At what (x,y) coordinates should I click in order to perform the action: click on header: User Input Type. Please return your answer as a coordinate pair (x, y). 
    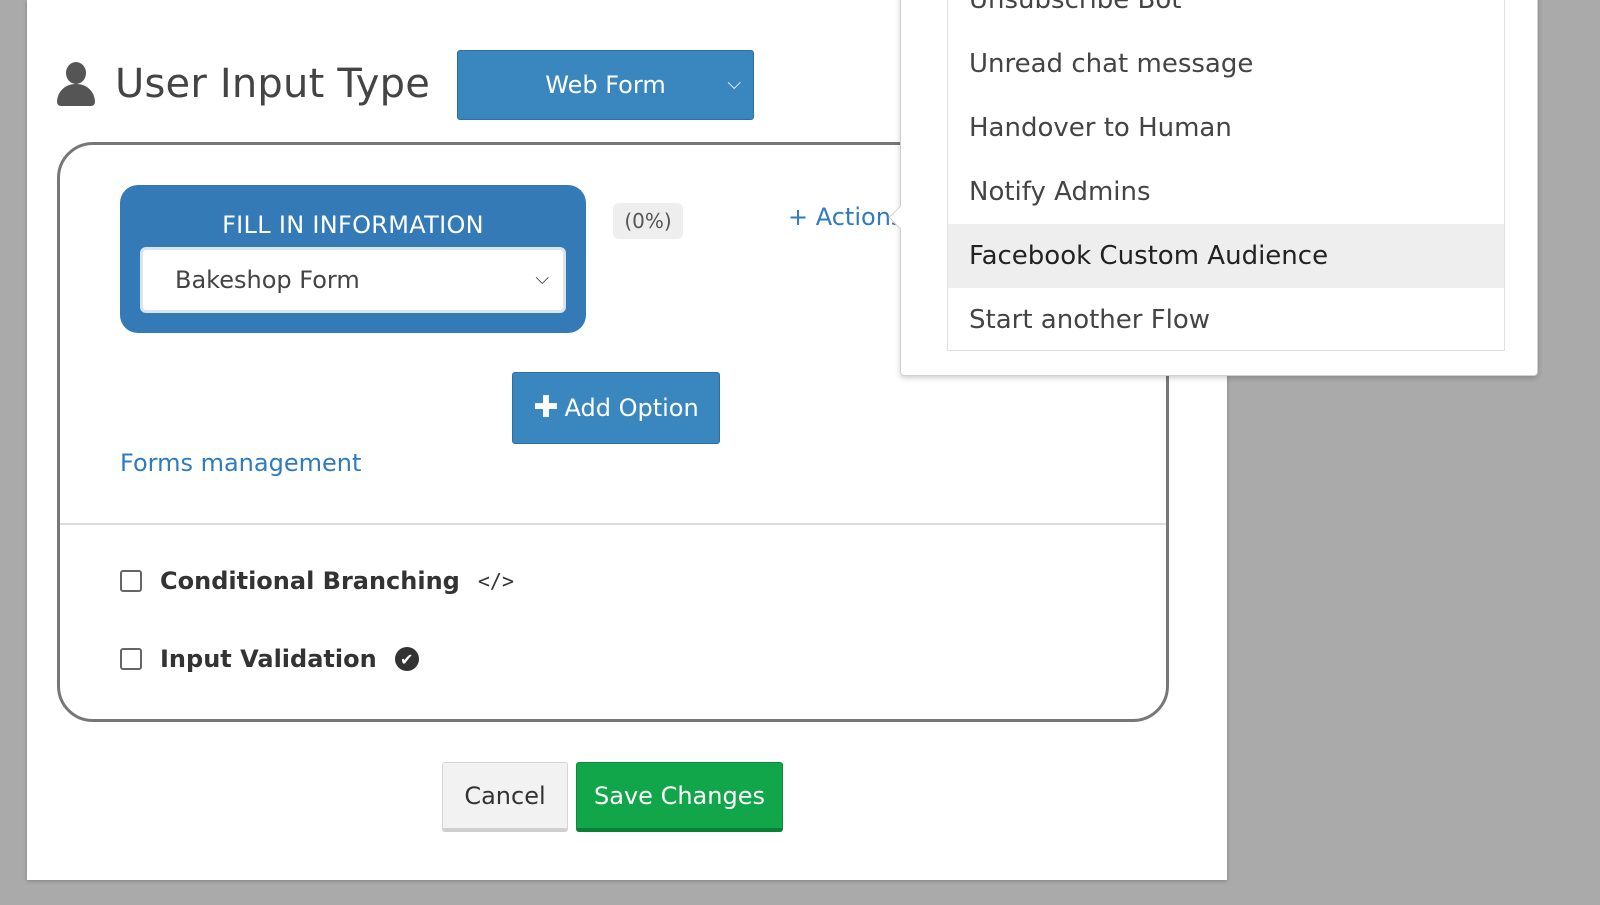
    Looking at the image, I should click on (243, 84).